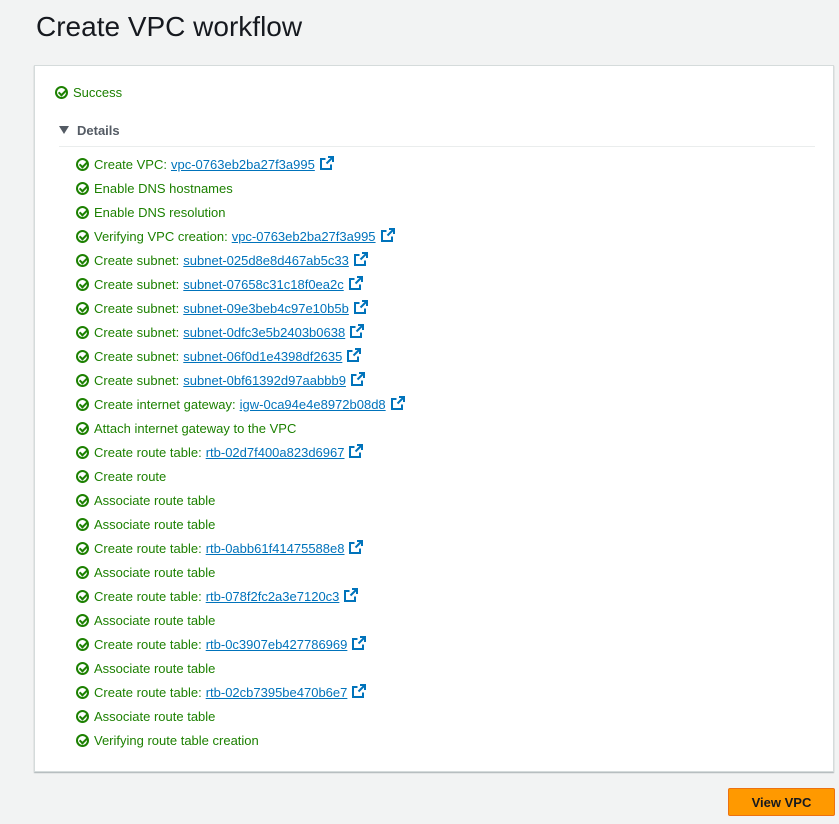  Describe the element at coordinates (266, 260) in the screenshot. I see `resource-id: subnet-025d8e8d467ab5c33` at that location.